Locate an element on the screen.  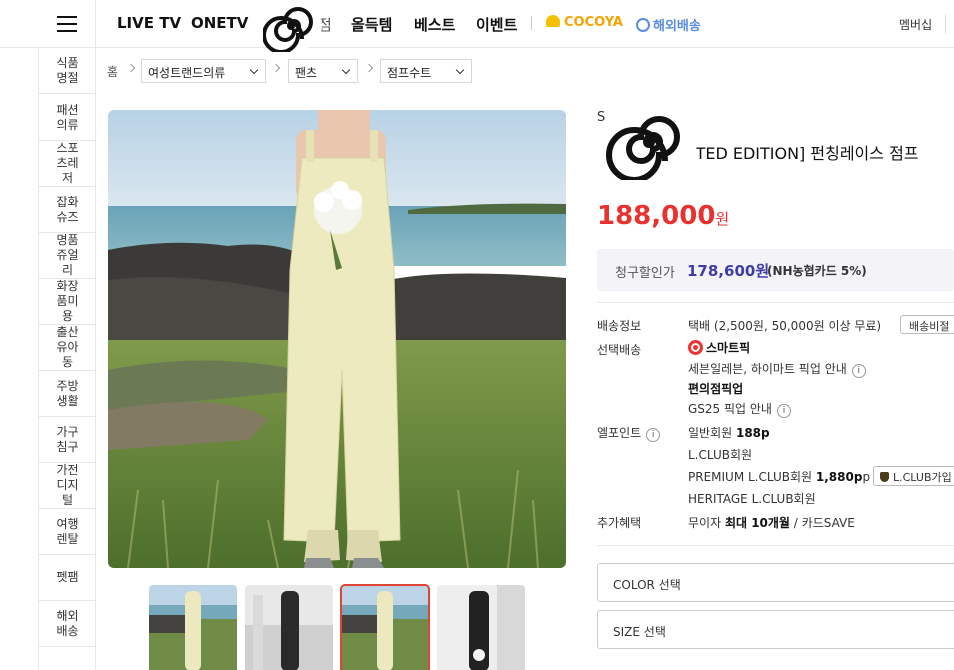
global-shipping-link: 해외배송 is located at coordinates (668, 24).